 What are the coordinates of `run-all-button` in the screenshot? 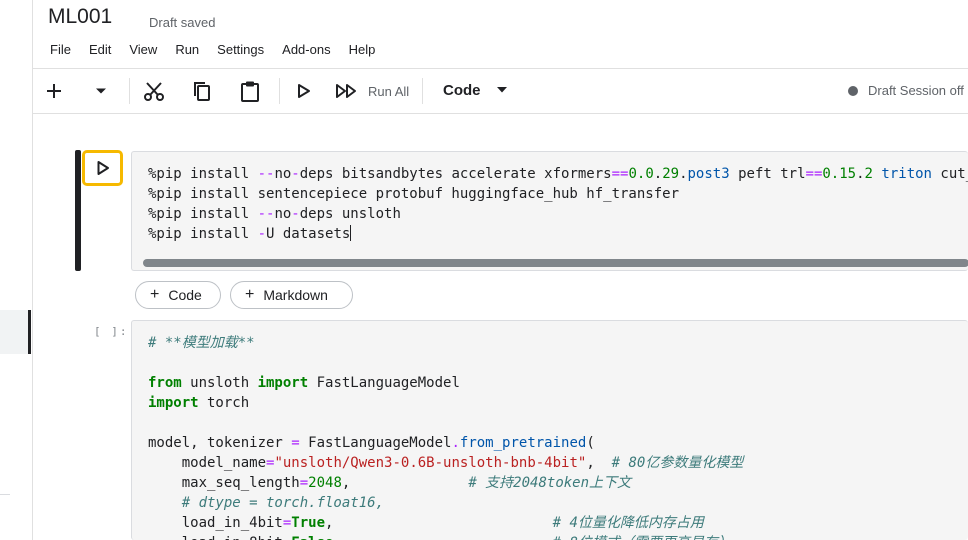 It's located at (347, 91).